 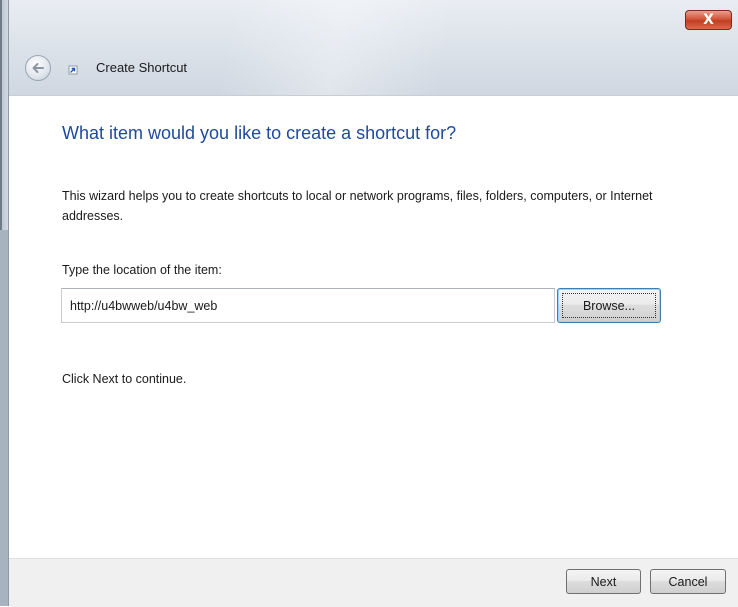 I want to click on next-button-label: Next, so click(x=603, y=581).